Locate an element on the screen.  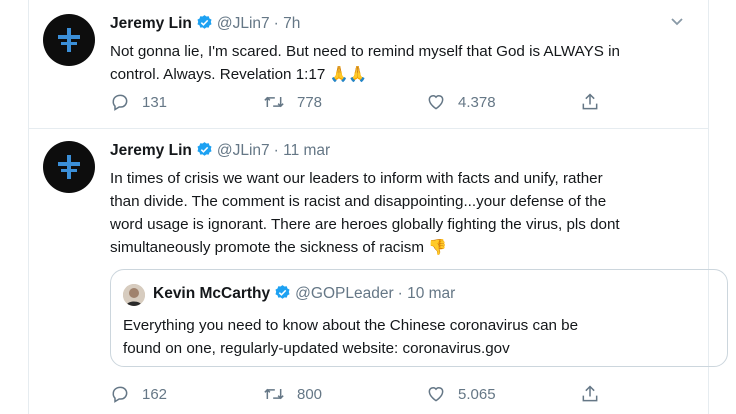
retweet-count: 778 is located at coordinates (310, 102).